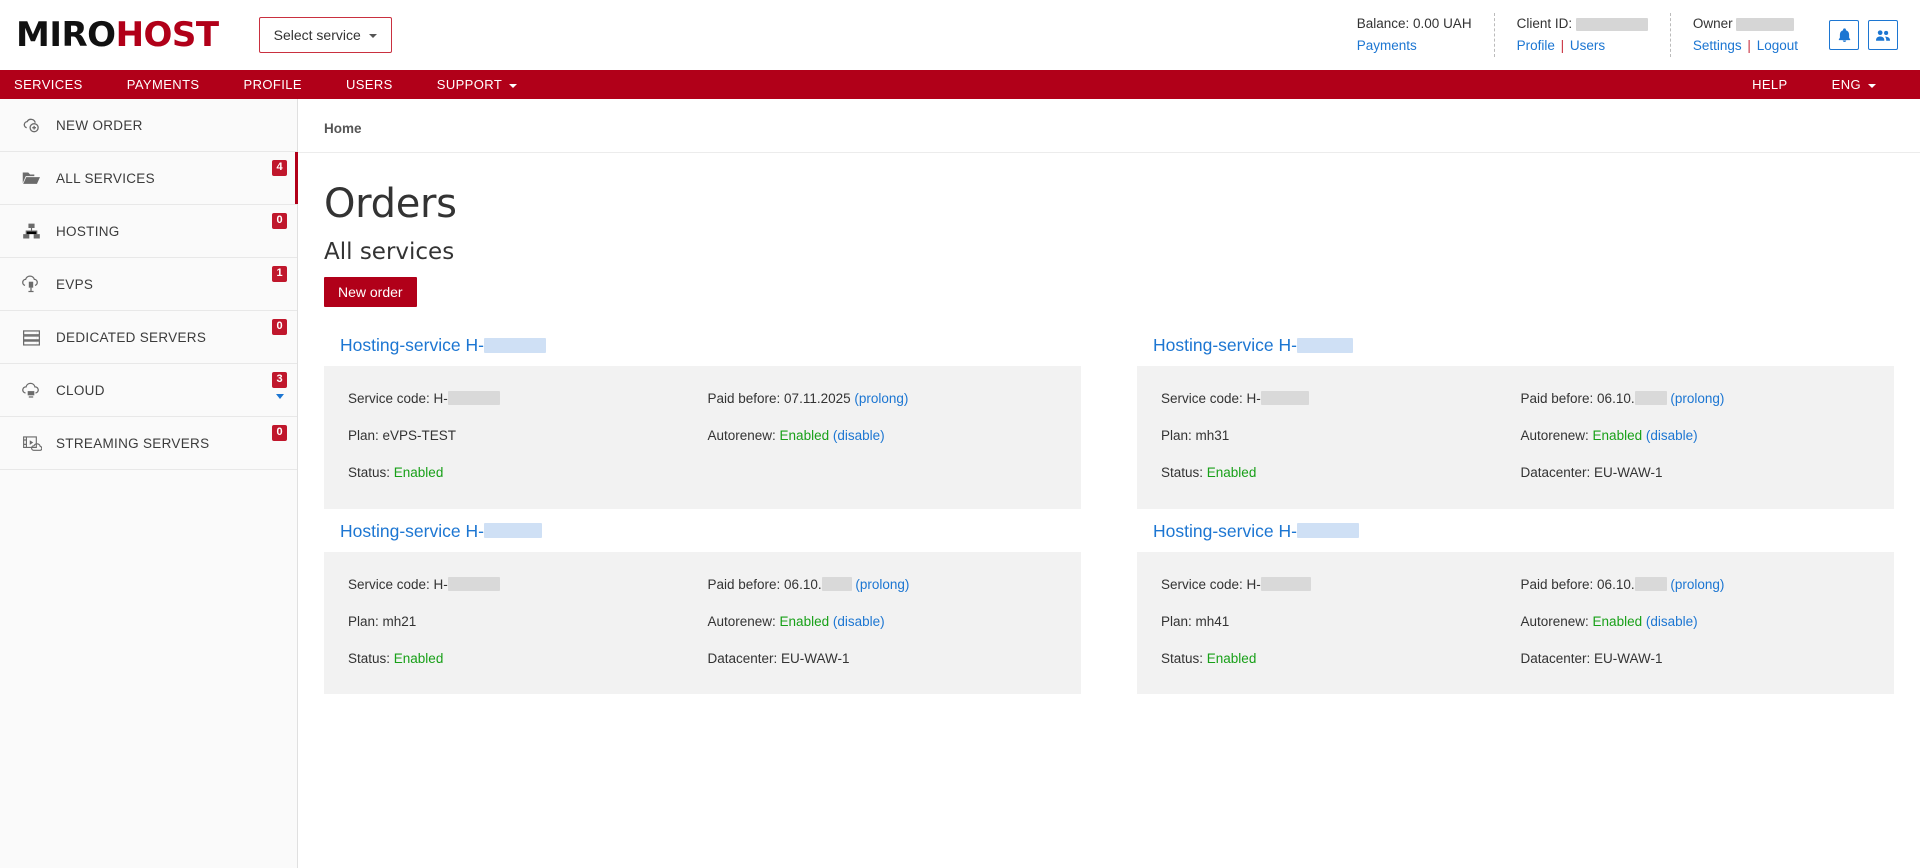 Image resolution: width=1920 pixels, height=868 pixels. What do you see at coordinates (52, 84) in the screenshot?
I see `nav-item-services: SERVICES` at bounding box center [52, 84].